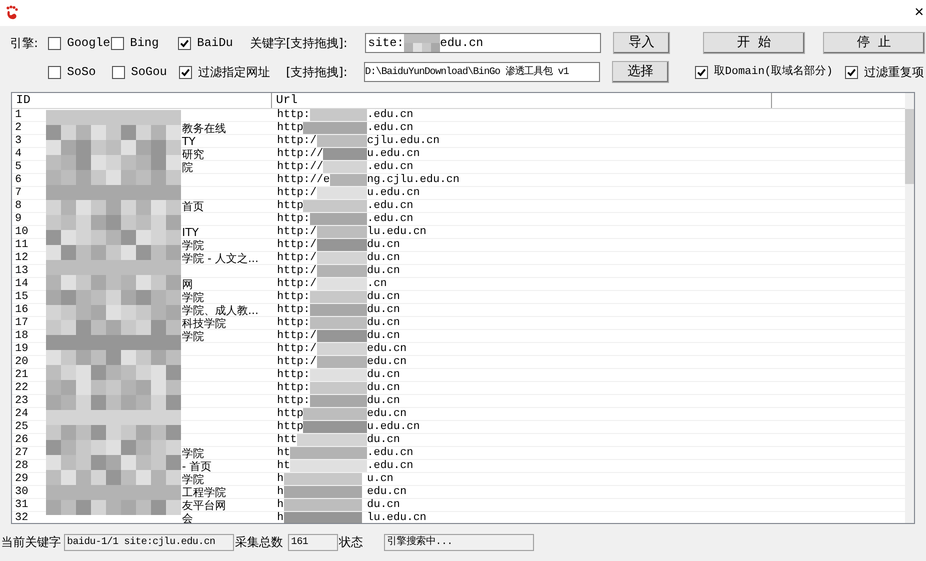 The width and height of the screenshot is (926, 561). Describe the element at coordinates (142, 100) in the screenshot. I see `column-header: ID` at that location.